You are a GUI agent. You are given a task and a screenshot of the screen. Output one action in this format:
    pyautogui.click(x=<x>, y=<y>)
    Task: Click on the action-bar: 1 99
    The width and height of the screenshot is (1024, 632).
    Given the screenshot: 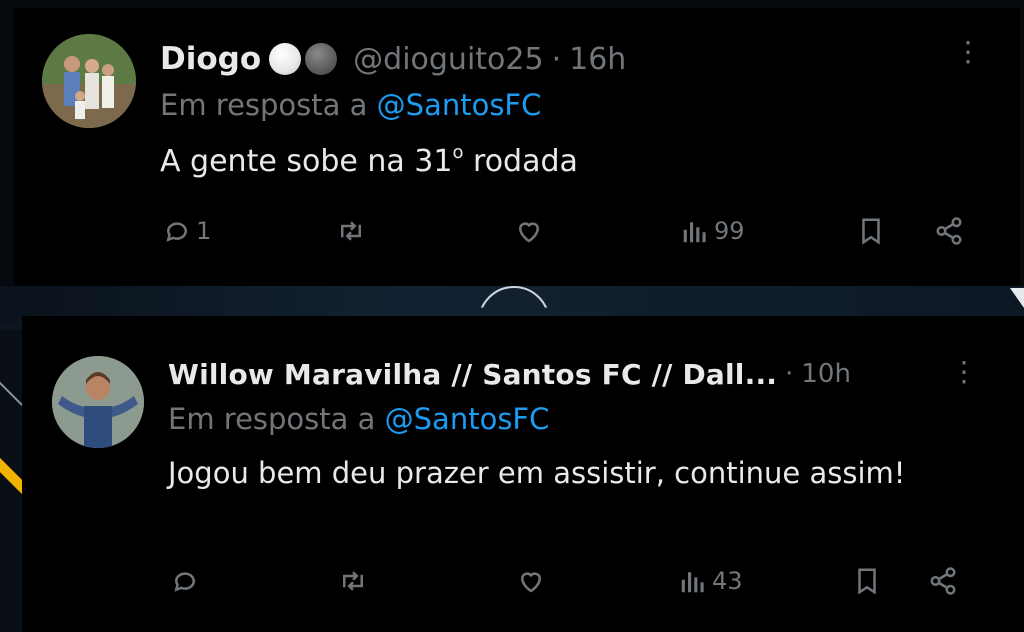 What is the action you would take?
    pyautogui.click(x=517, y=236)
    